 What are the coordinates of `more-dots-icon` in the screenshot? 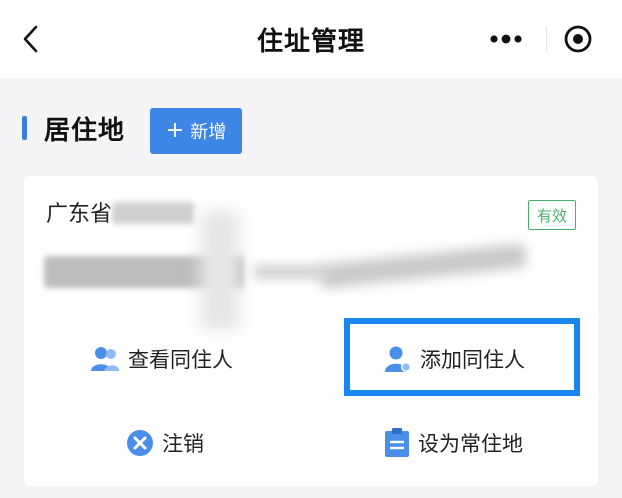 It's located at (506, 39).